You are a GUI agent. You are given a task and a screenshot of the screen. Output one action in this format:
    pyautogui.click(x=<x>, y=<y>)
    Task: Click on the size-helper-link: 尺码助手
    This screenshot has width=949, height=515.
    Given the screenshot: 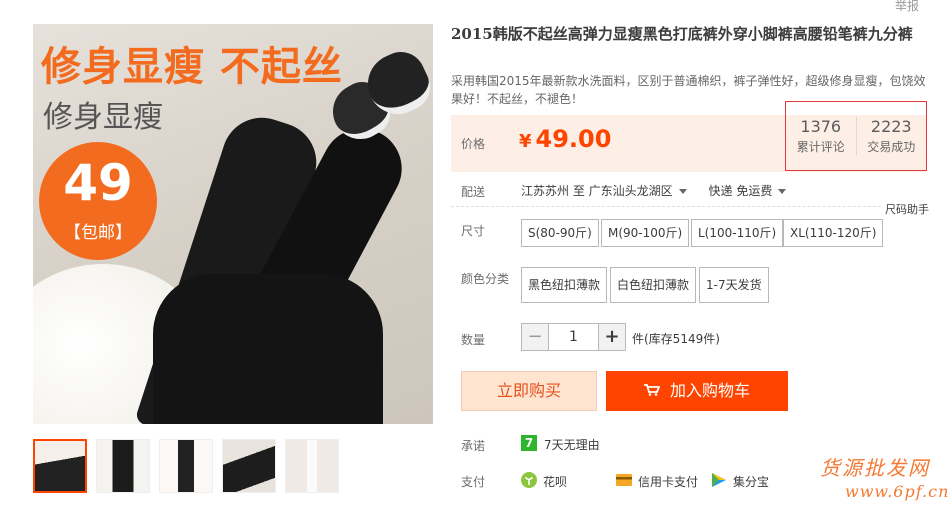 What is the action you would take?
    pyautogui.click(x=906, y=209)
    